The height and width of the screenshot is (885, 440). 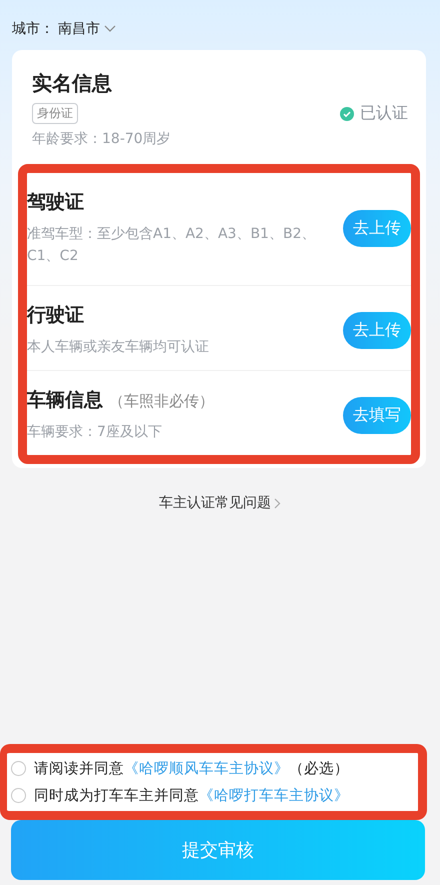 What do you see at coordinates (191, 795) in the screenshot?
I see `agreement-text: 同时成为打车车主并同意《哈啰打车车主协议》` at bounding box center [191, 795].